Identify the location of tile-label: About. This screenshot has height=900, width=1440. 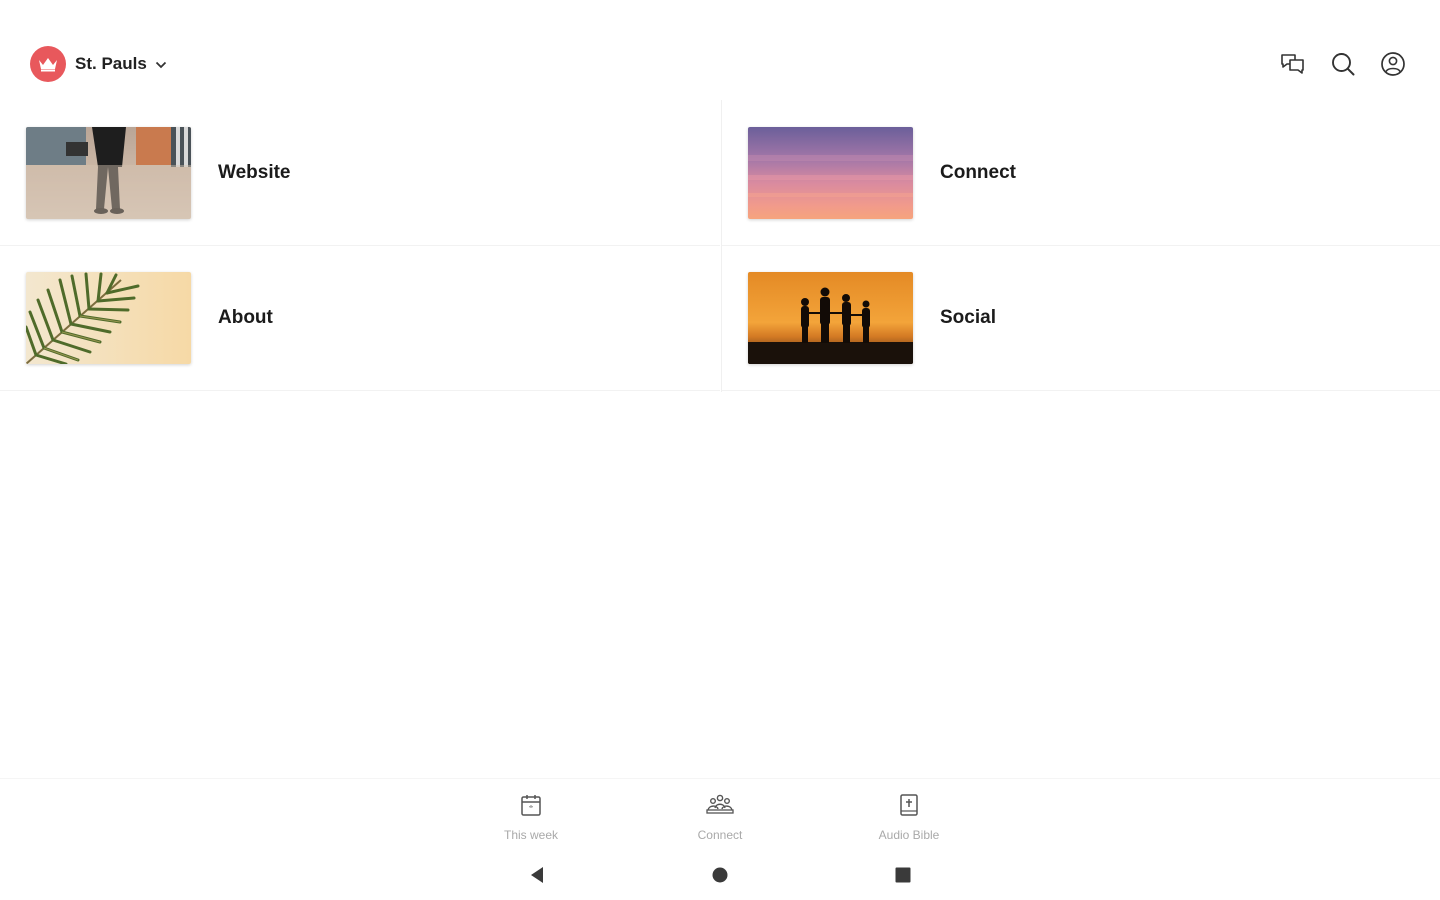
(245, 317).